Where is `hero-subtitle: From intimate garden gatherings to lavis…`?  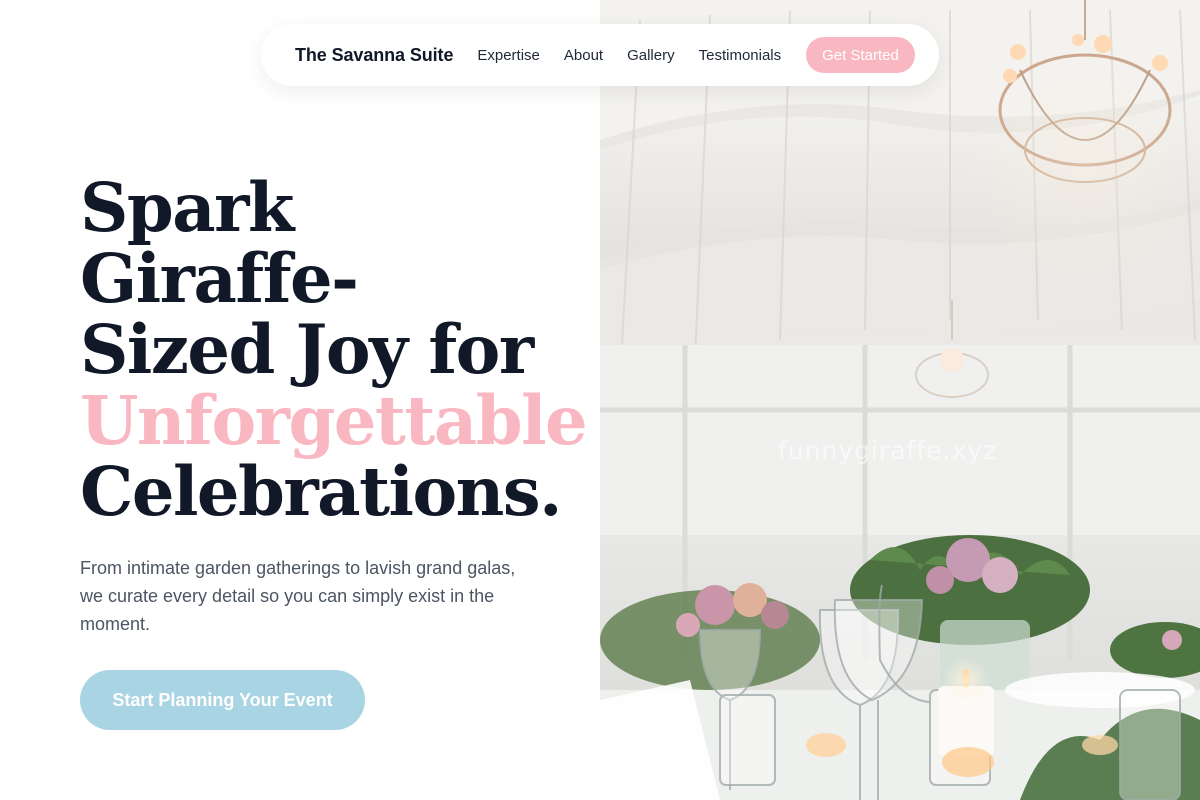
hero-subtitle: From intimate garden gatherings to lavis… is located at coordinates (298, 596).